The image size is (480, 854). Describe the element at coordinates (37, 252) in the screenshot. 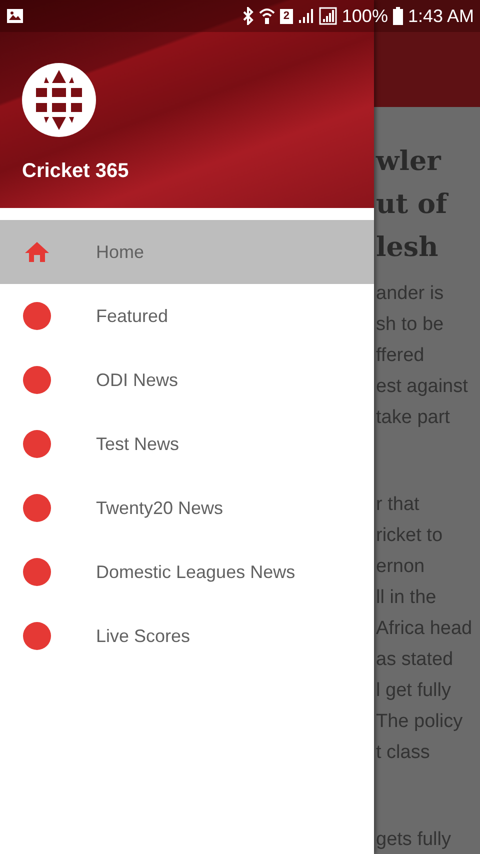

I see `home-icon` at that location.